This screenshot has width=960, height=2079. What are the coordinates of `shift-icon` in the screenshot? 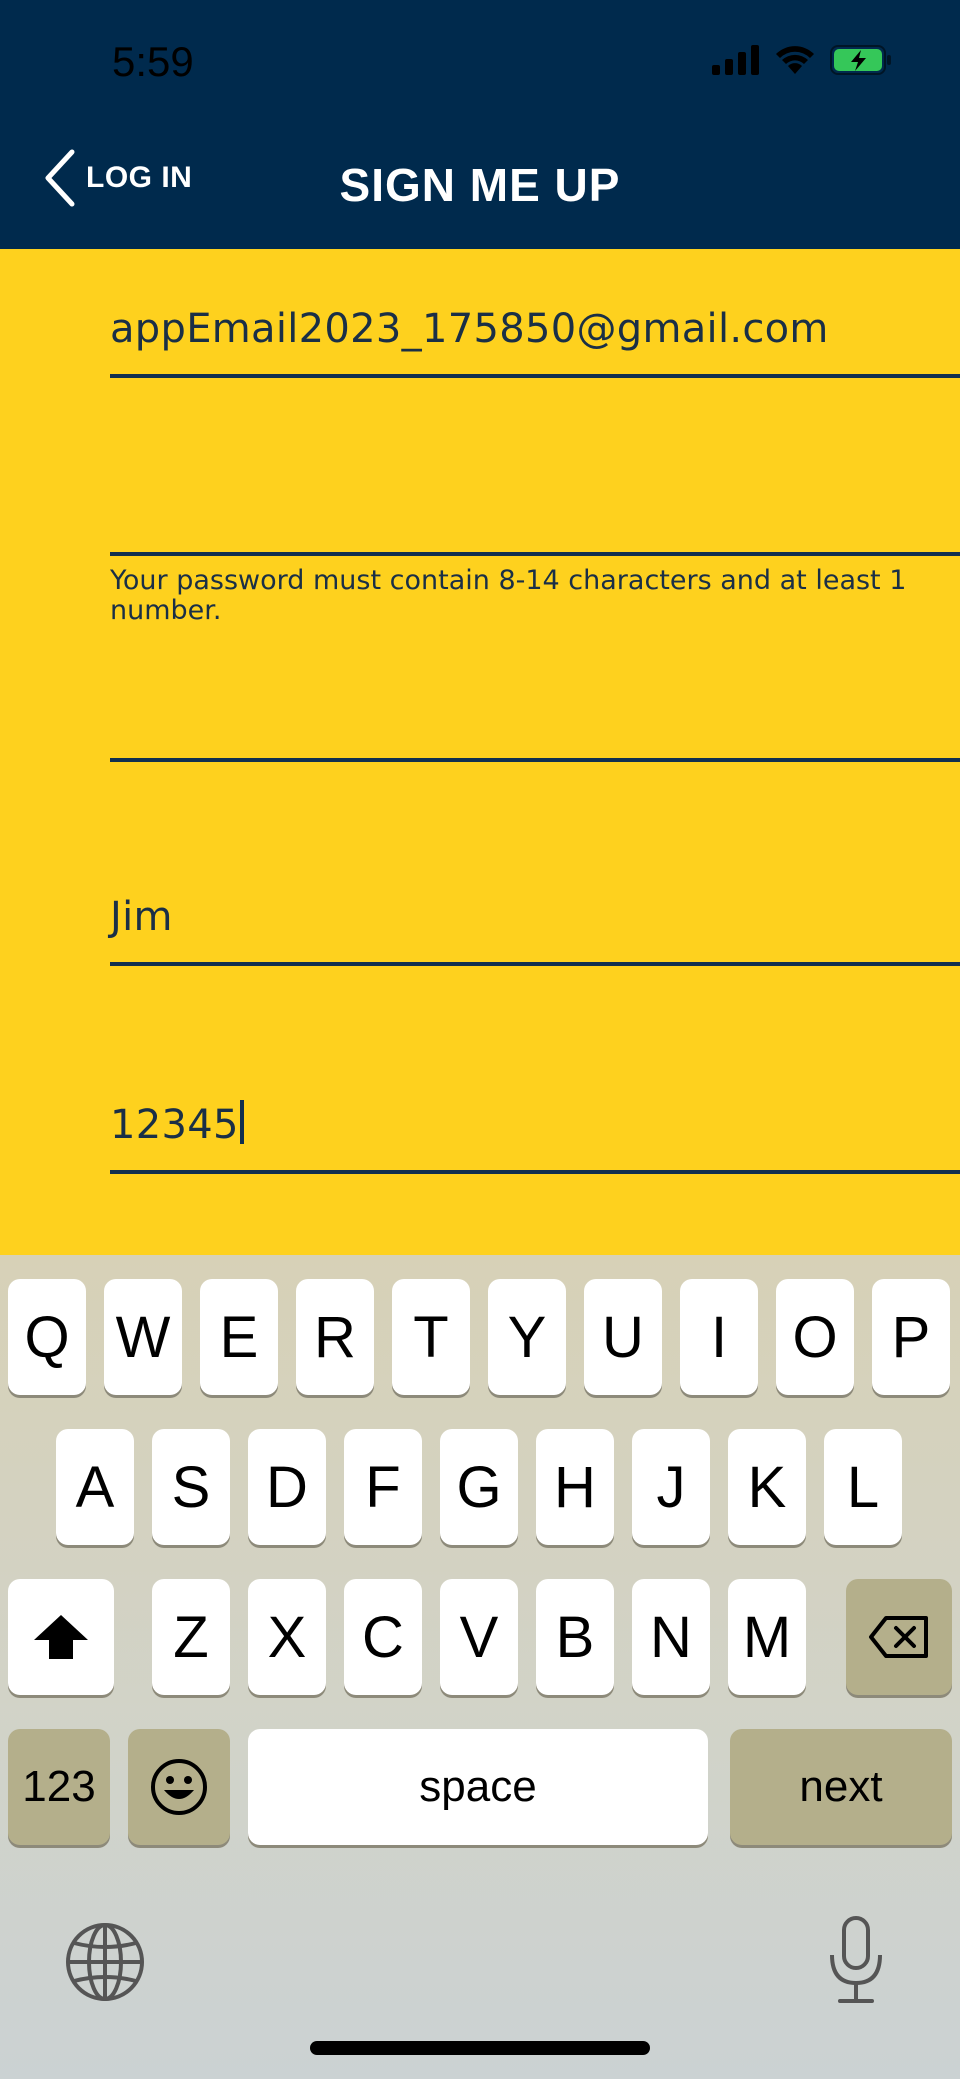 It's located at (61, 1637).